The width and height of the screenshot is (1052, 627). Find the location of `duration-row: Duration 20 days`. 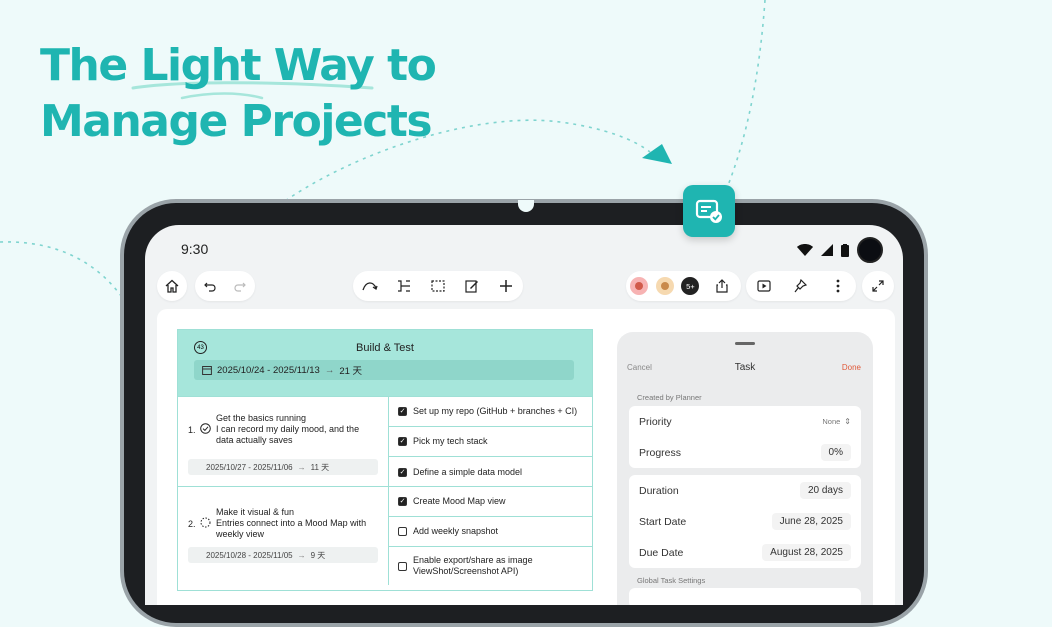

duration-row: Duration 20 days is located at coordinates (745, 490).